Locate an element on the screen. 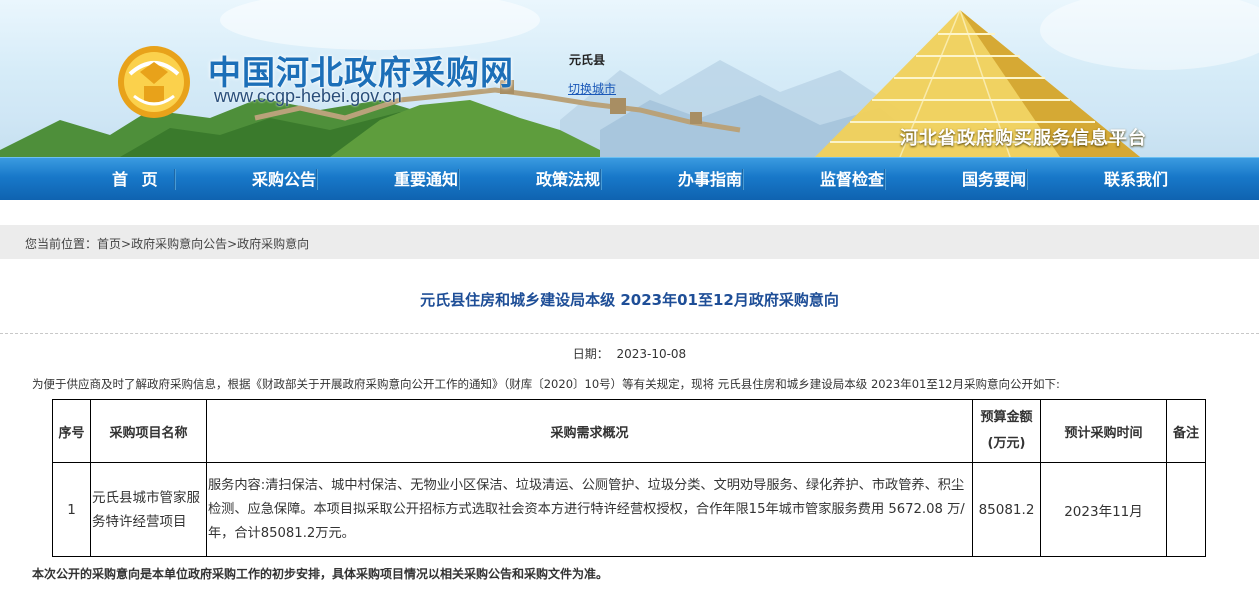 The height and width of the screenshot is (598, 1259). table-header-row: 序号 采购项目名称 采购需求概况 预算金额 (万元) 预计采购时间 备注 is located at coordinates (629, 431).